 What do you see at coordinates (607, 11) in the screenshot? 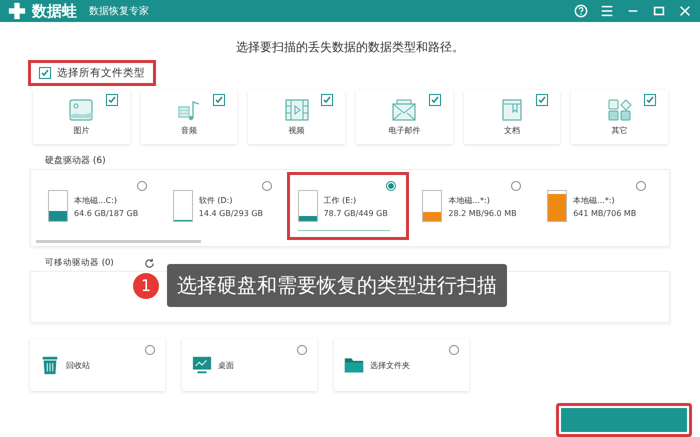
I see `menu-icon` at bounding box center [607, 11].